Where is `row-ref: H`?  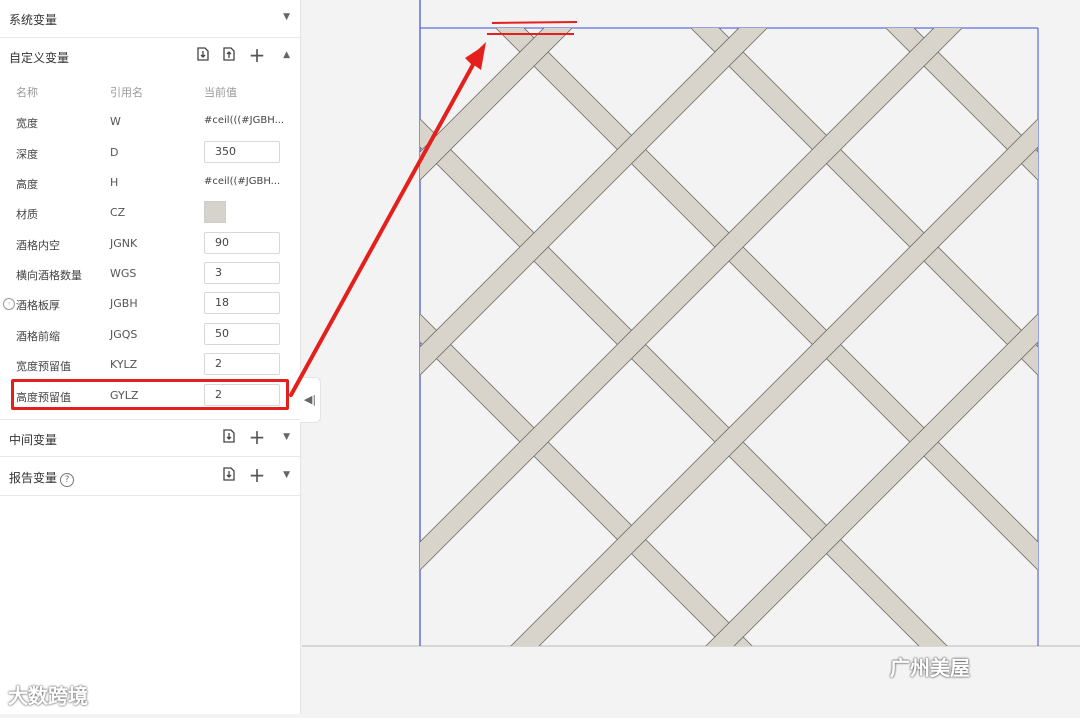 row-ref: H is located at coordinates (114, 182).